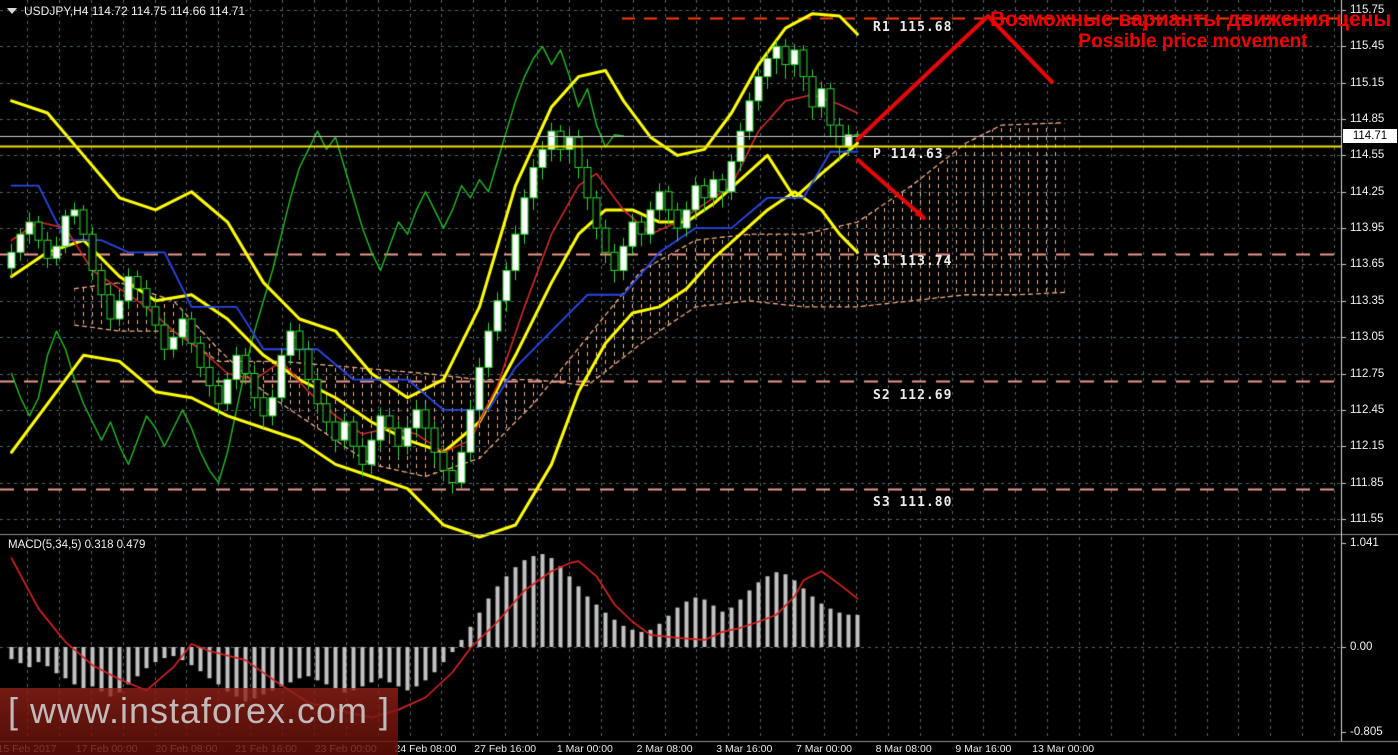 Image resolution: width=1398 pixels, height=755 pixels. What do you see at coordinates (199, 710) in the screenshot?
I see `watermark-text: [ www.instaforex.com ]` at bounding box center [199, 710].